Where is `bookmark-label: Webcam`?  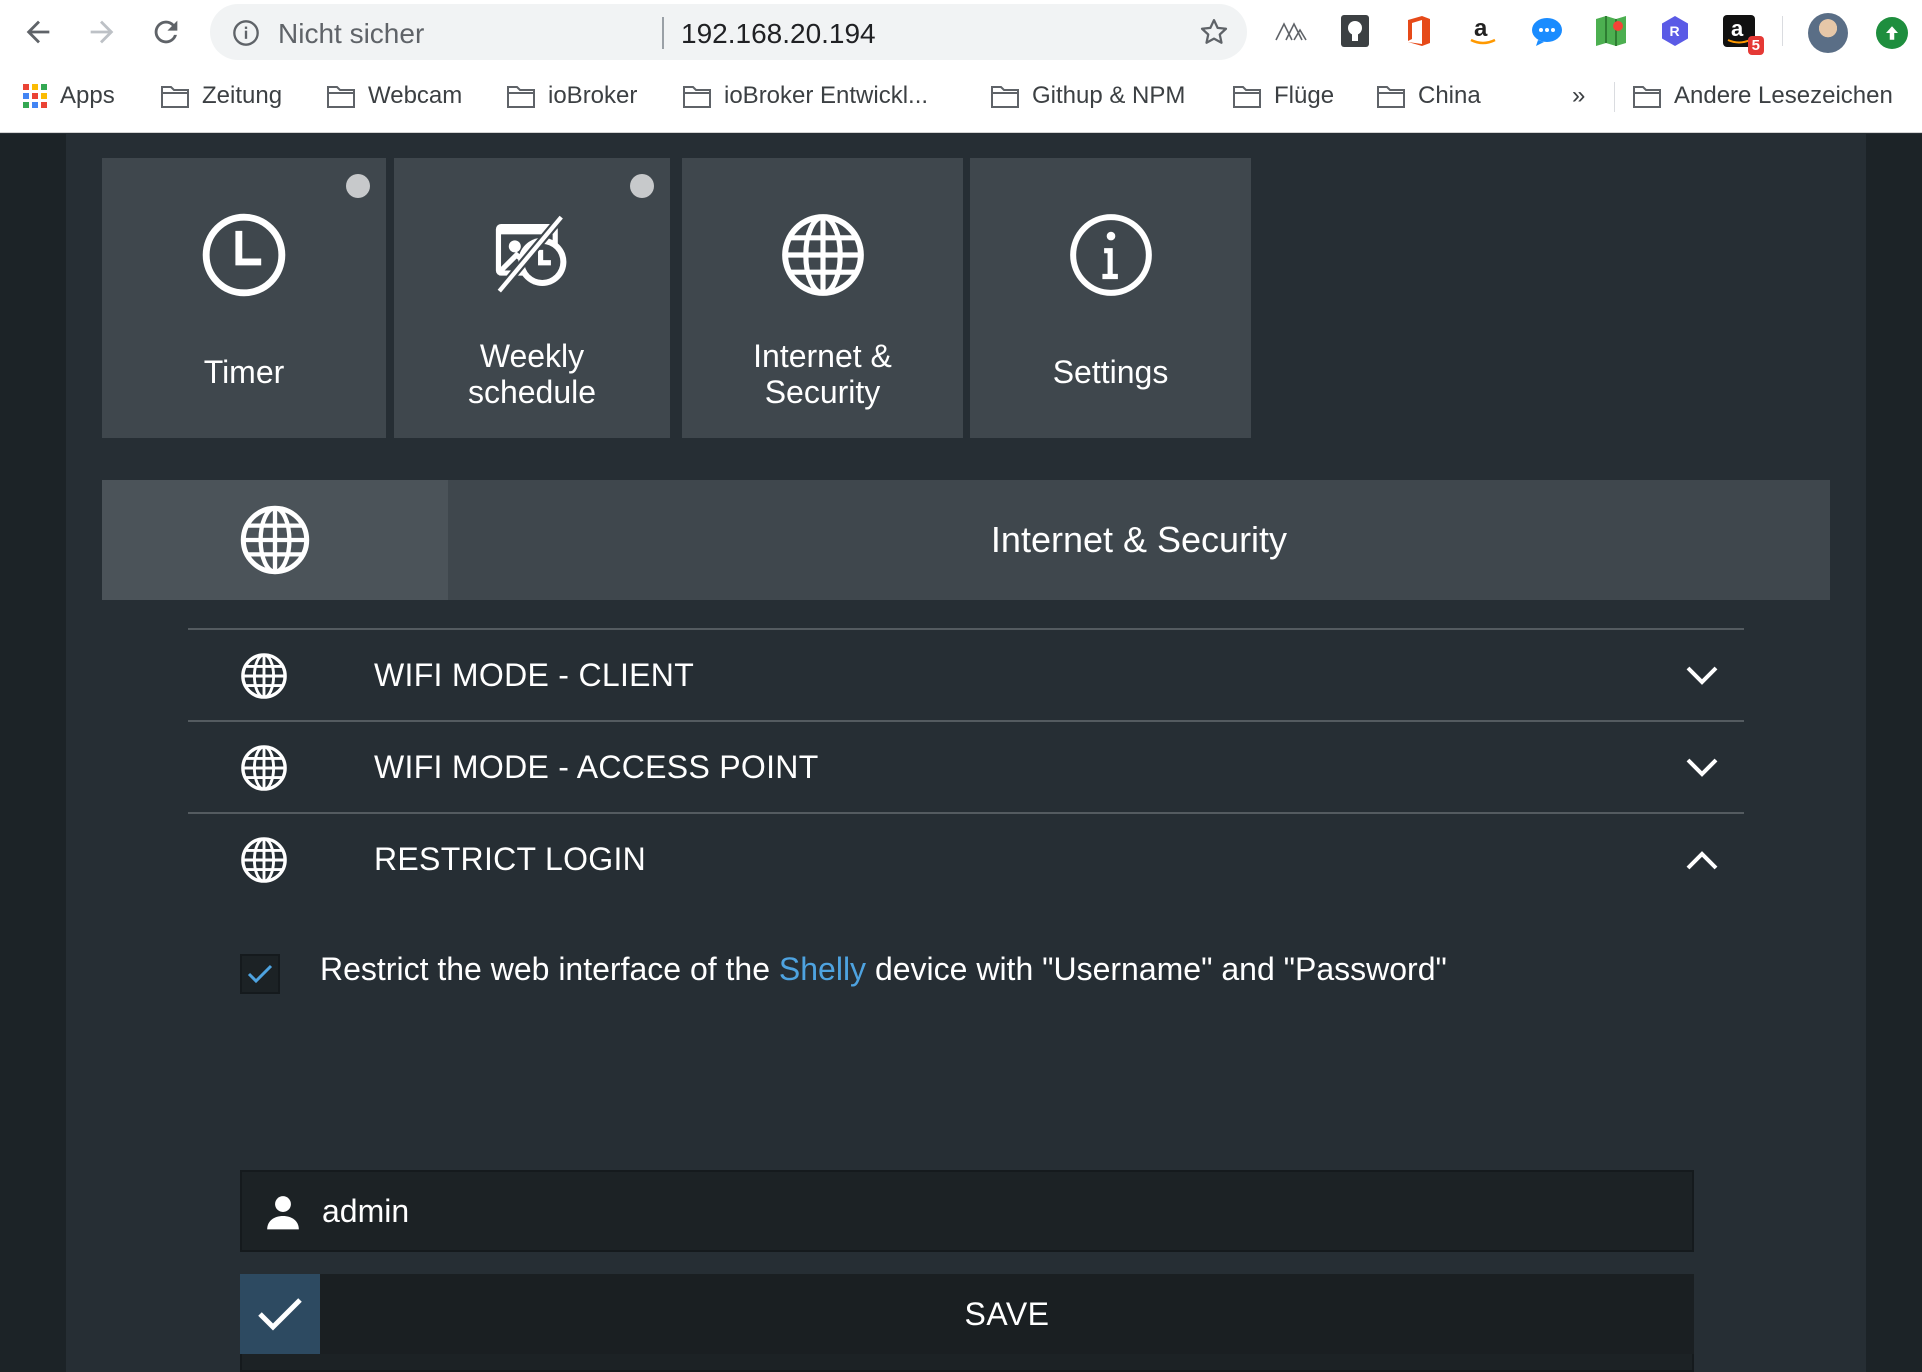
bookmark-label: Webcam is located at coordinates (415, 95).